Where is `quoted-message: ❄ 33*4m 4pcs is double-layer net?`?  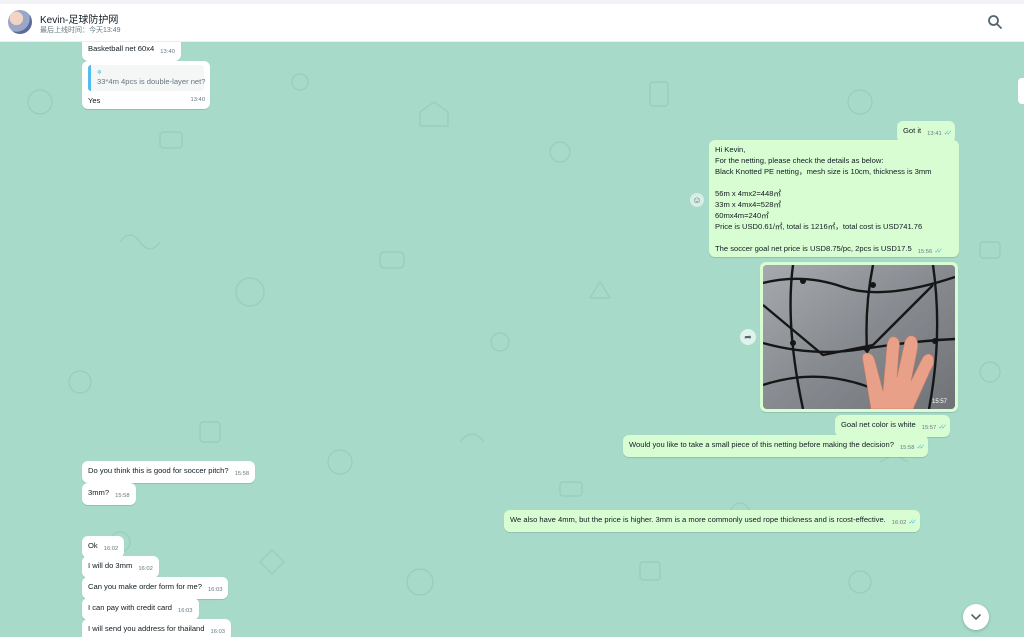
quoted-message: ❄ 33*4m 4pcs is double-layer net? is located at coordinates (147, 78).